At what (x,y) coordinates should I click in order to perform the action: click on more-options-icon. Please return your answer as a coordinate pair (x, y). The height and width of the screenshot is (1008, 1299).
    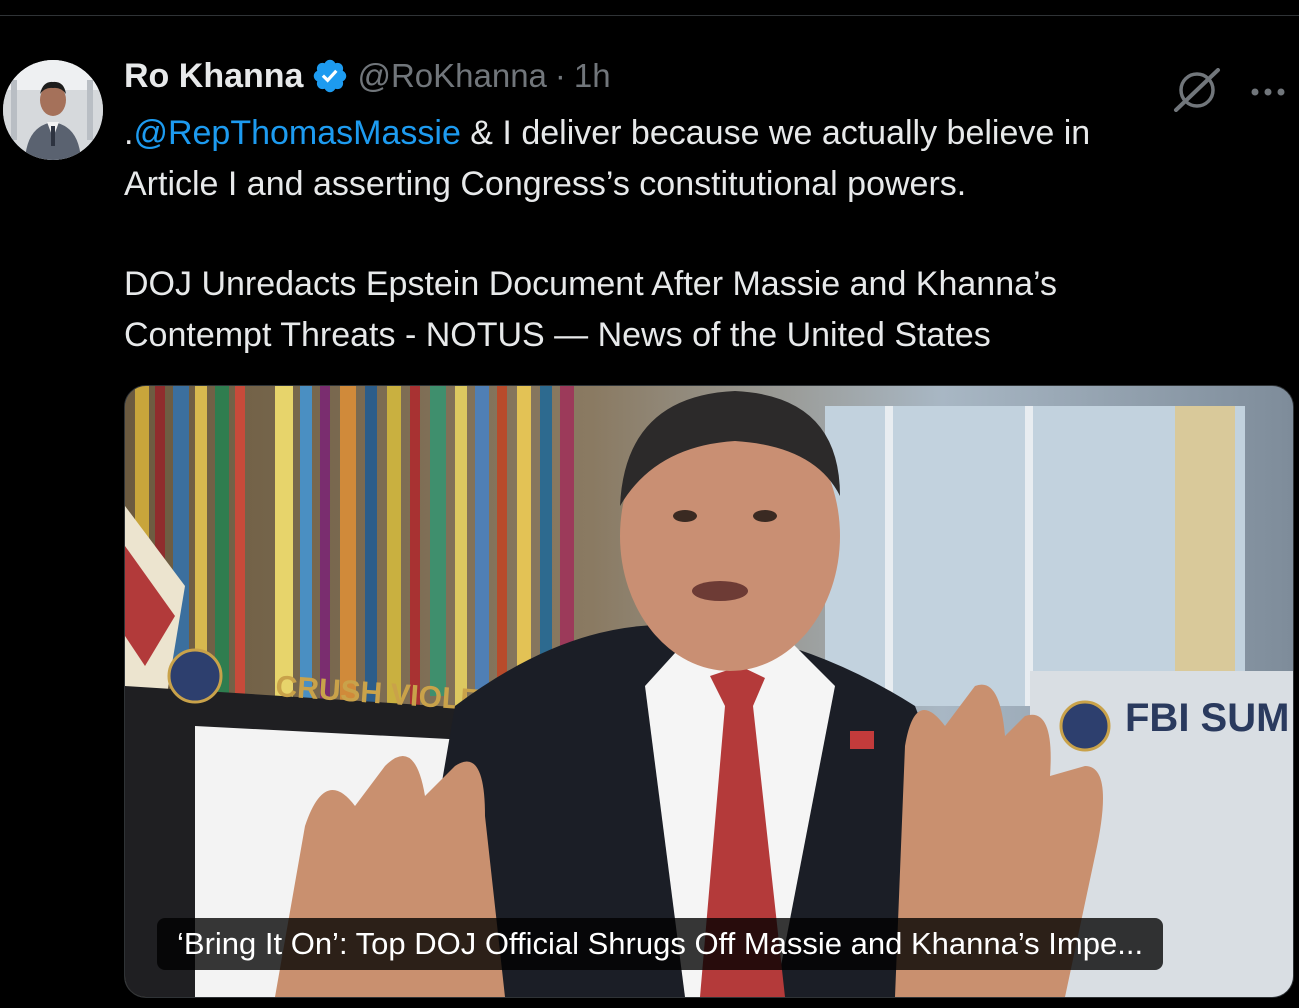
    Looking at the image, I should click on (1268, 88).